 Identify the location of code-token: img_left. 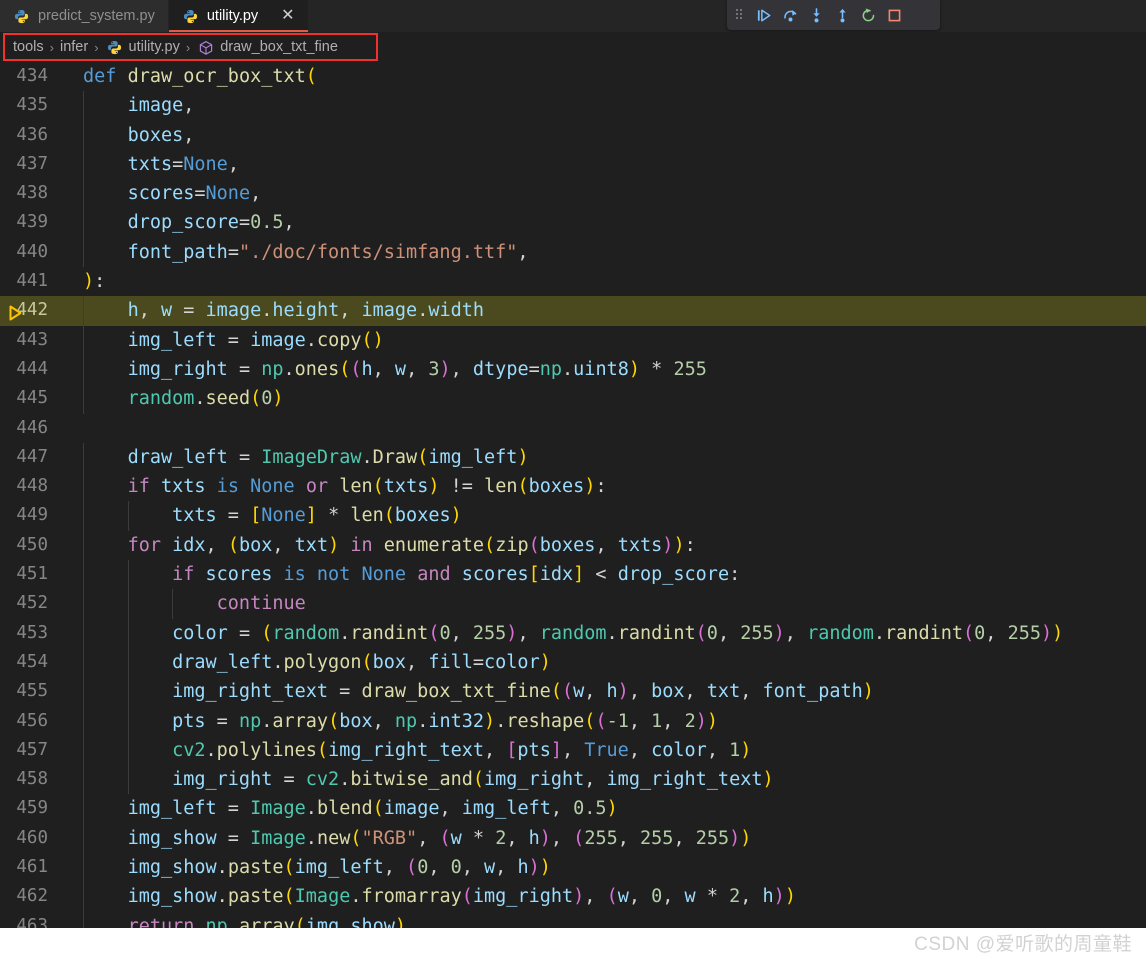
(172, 809).